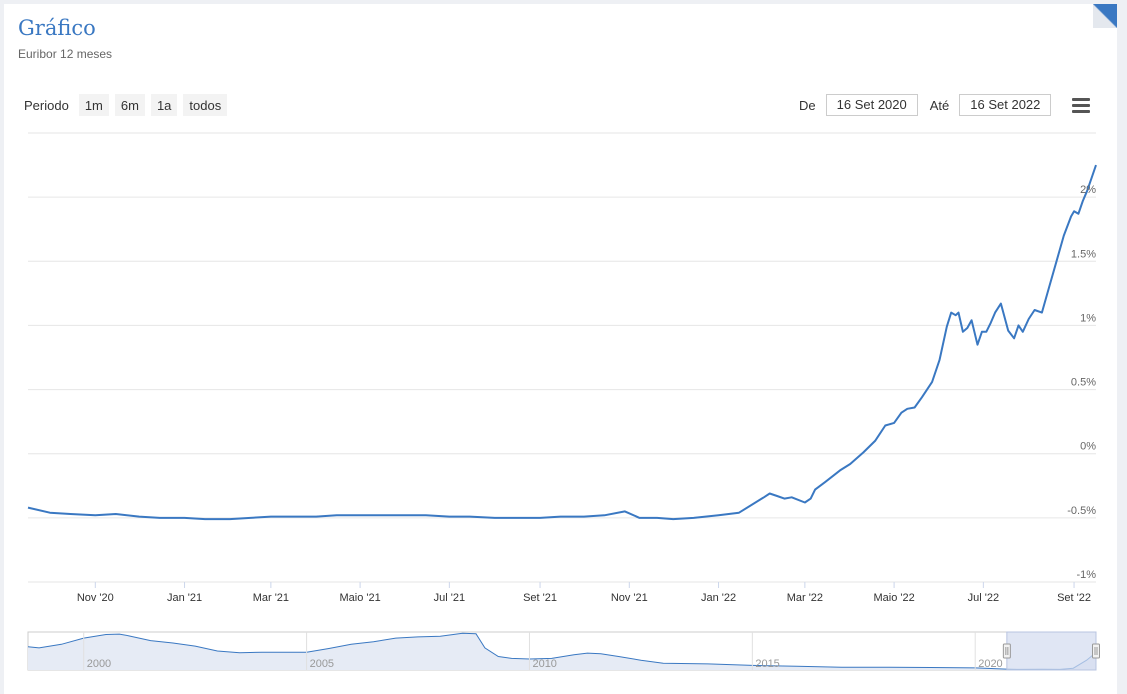 This screenshot has height=694, width=1127. I want to click on y-tick-label: 1%, so click(1088, 318).